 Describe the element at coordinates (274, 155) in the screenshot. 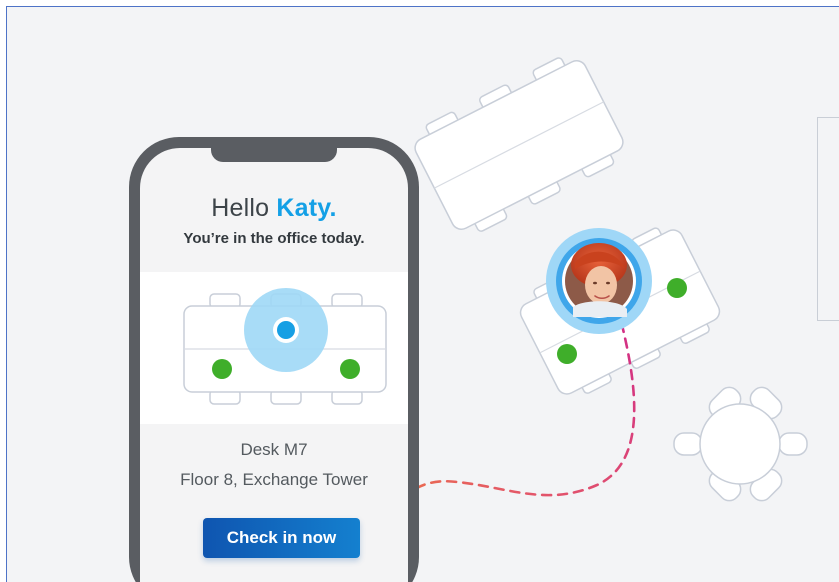

I see `phone-notch` at that location.